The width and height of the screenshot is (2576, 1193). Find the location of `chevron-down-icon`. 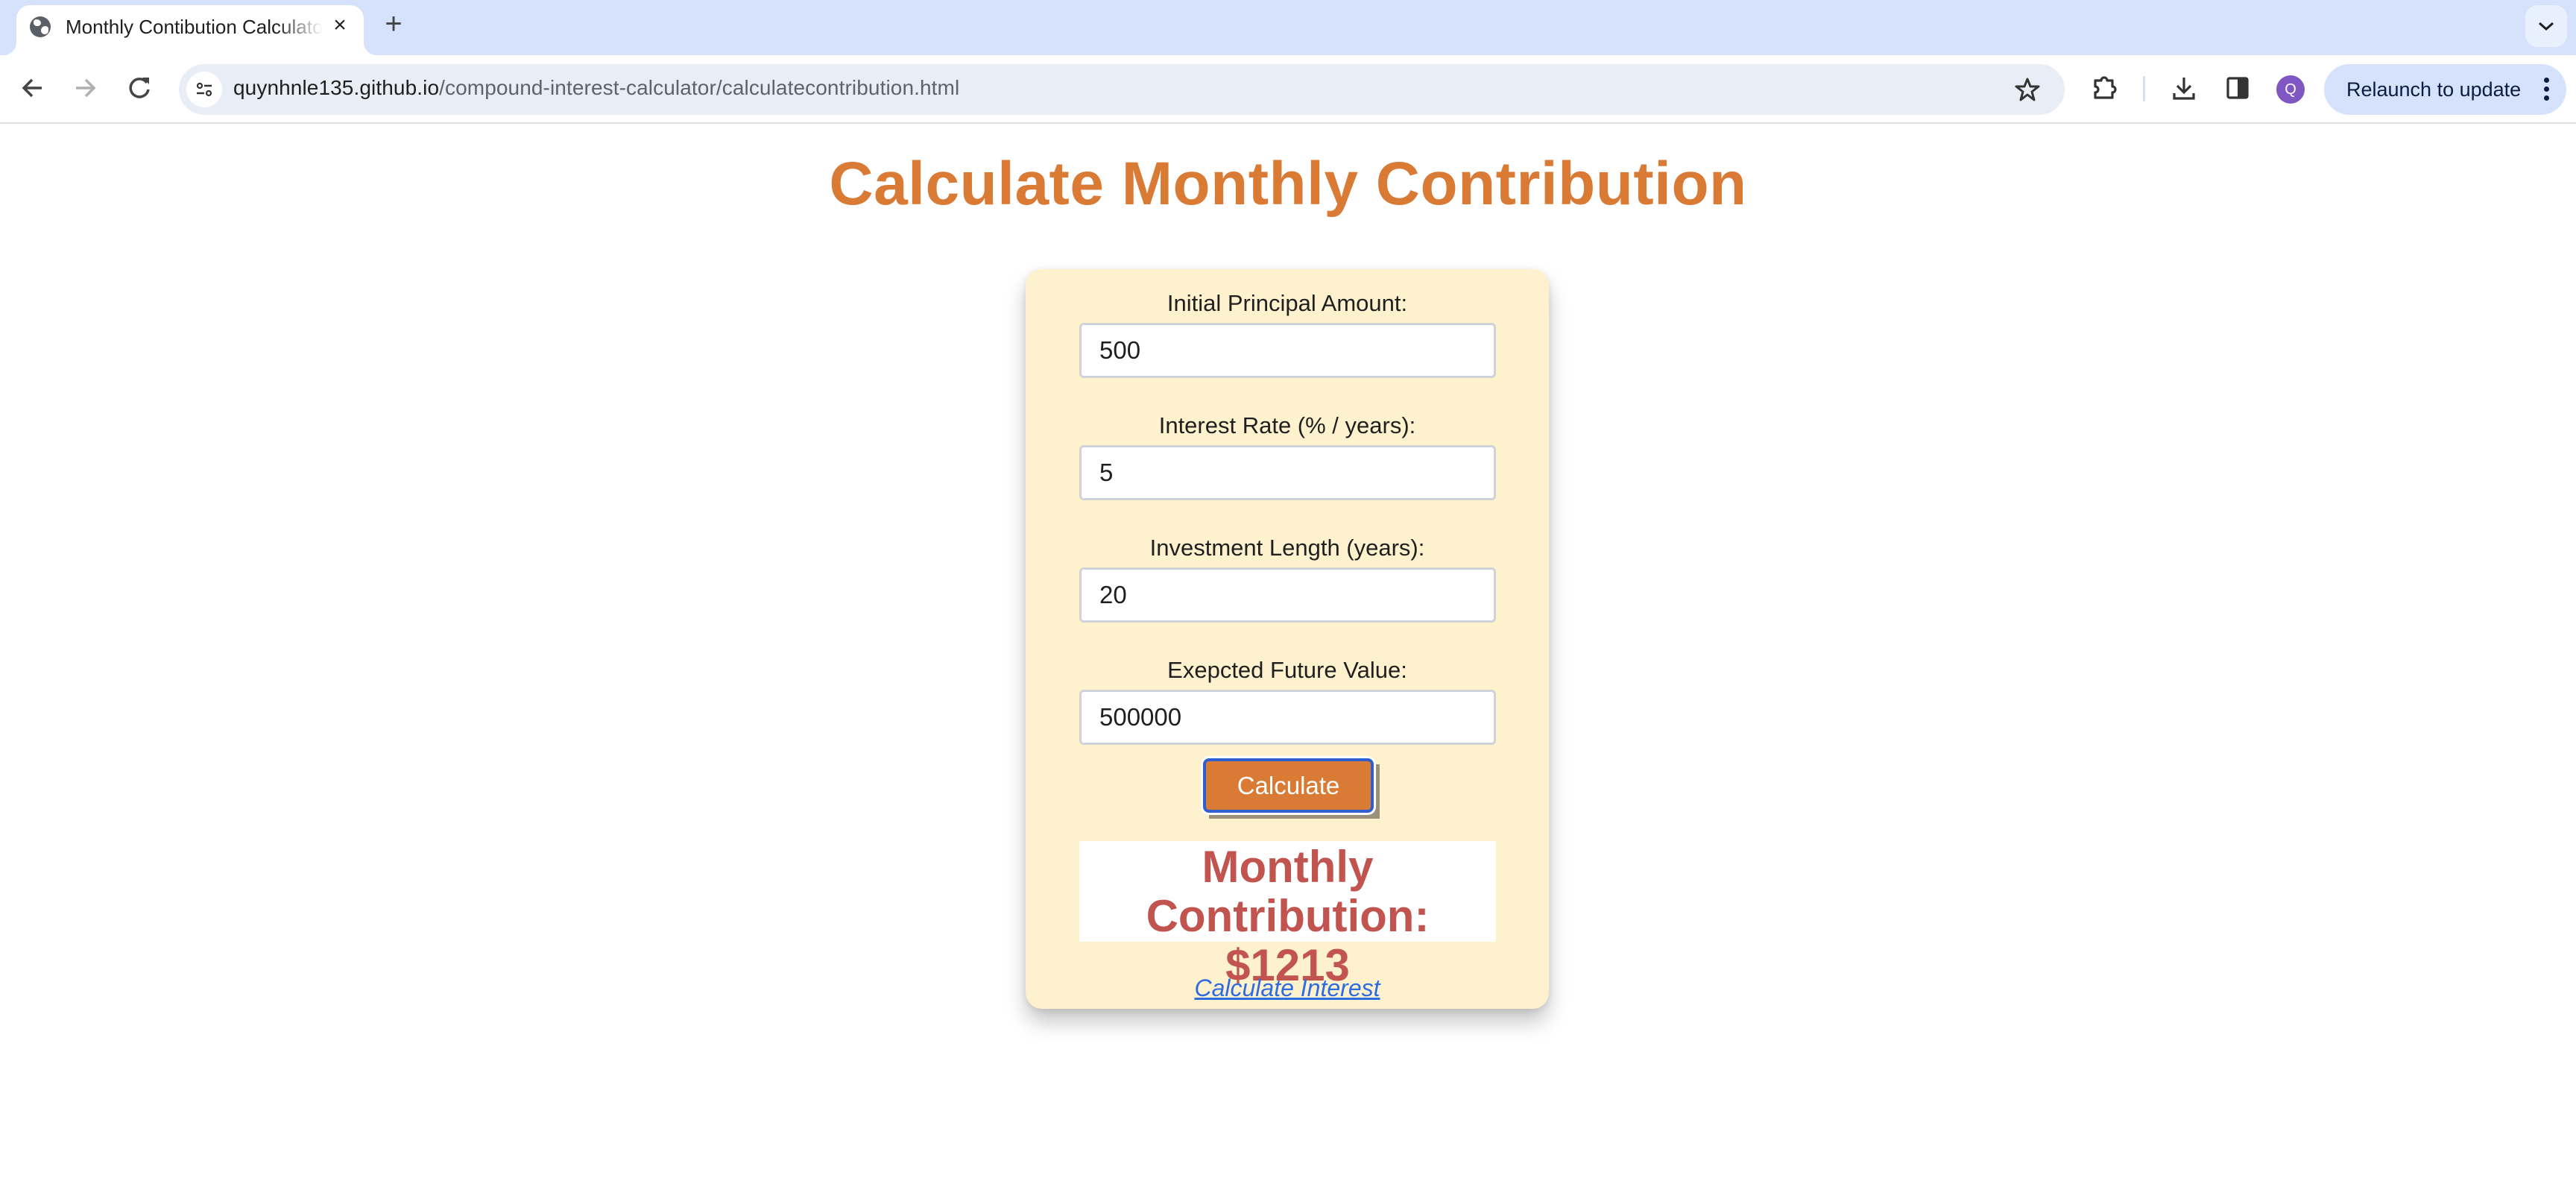

chevron-down-icon is located at coordinates (2546, 26).